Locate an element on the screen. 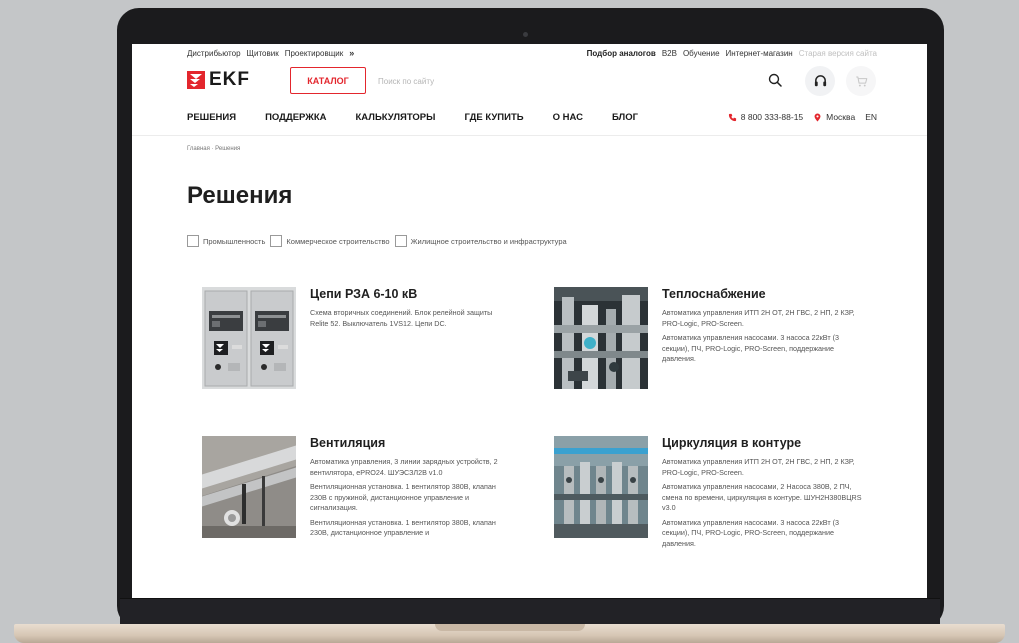  support-button is located at coordinates (820, 81).